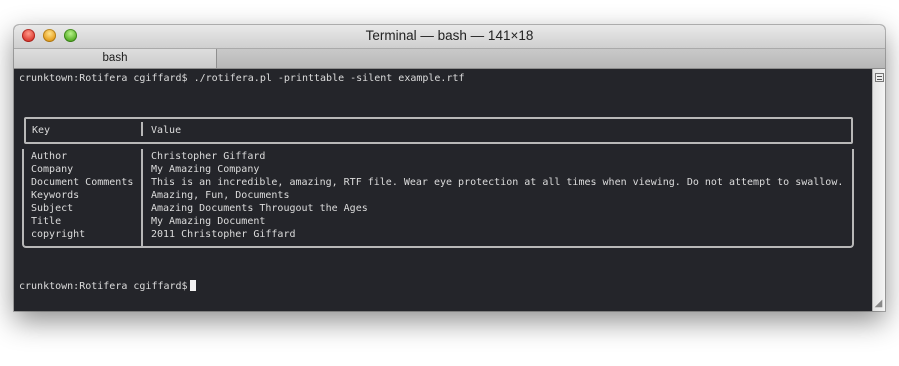 The height and width of the screenshot is (366, 899). I want to click on table-header-value: Value, so click(166, 130).